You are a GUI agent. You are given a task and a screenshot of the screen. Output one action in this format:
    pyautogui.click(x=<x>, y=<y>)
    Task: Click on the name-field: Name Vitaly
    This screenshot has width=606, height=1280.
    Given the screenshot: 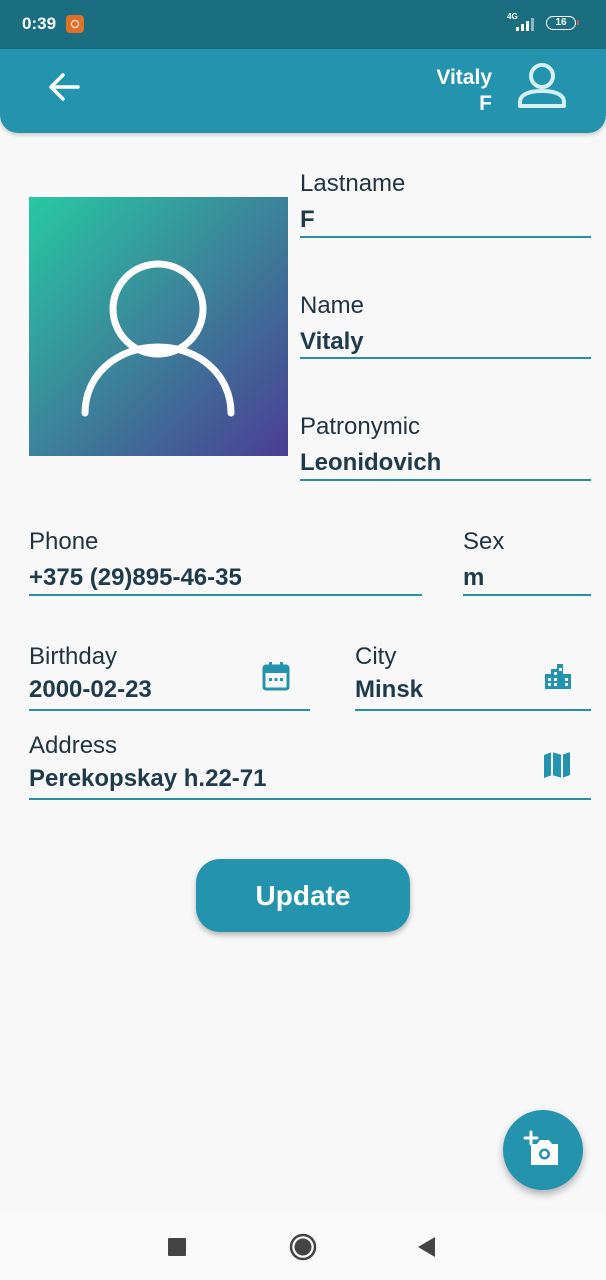 What is the action you would take?
    pyautogui.click(x=445, y=324)
    